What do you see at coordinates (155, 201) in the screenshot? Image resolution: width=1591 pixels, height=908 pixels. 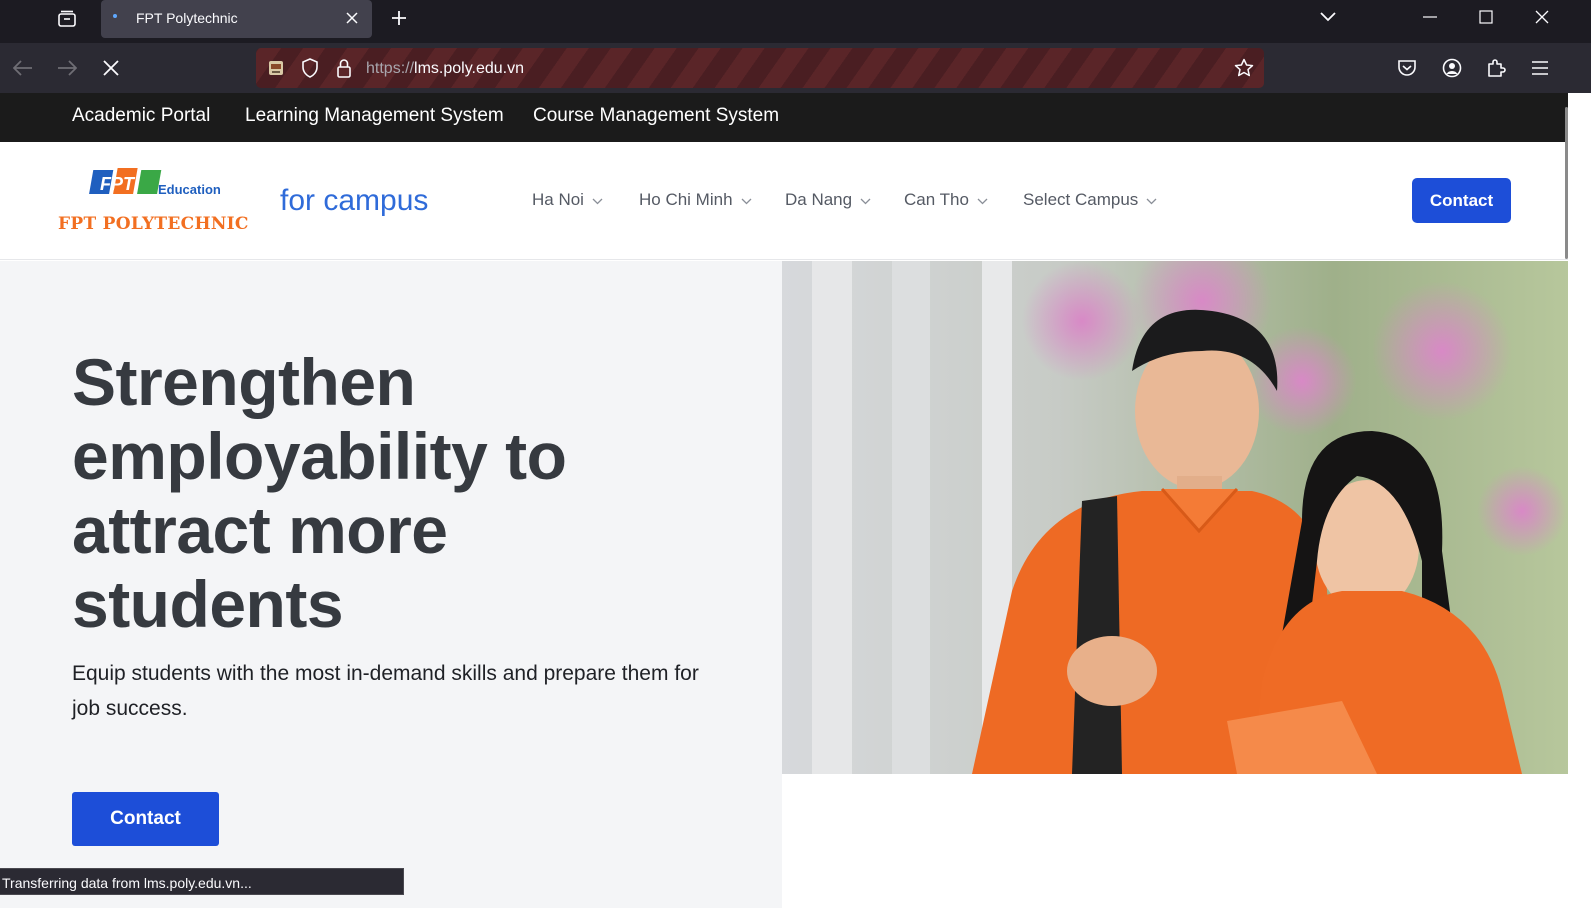 I see `fpt-polytechnic-logo: FPT Education FPT POLYTECHNIC` at bounding box center [155, 201].